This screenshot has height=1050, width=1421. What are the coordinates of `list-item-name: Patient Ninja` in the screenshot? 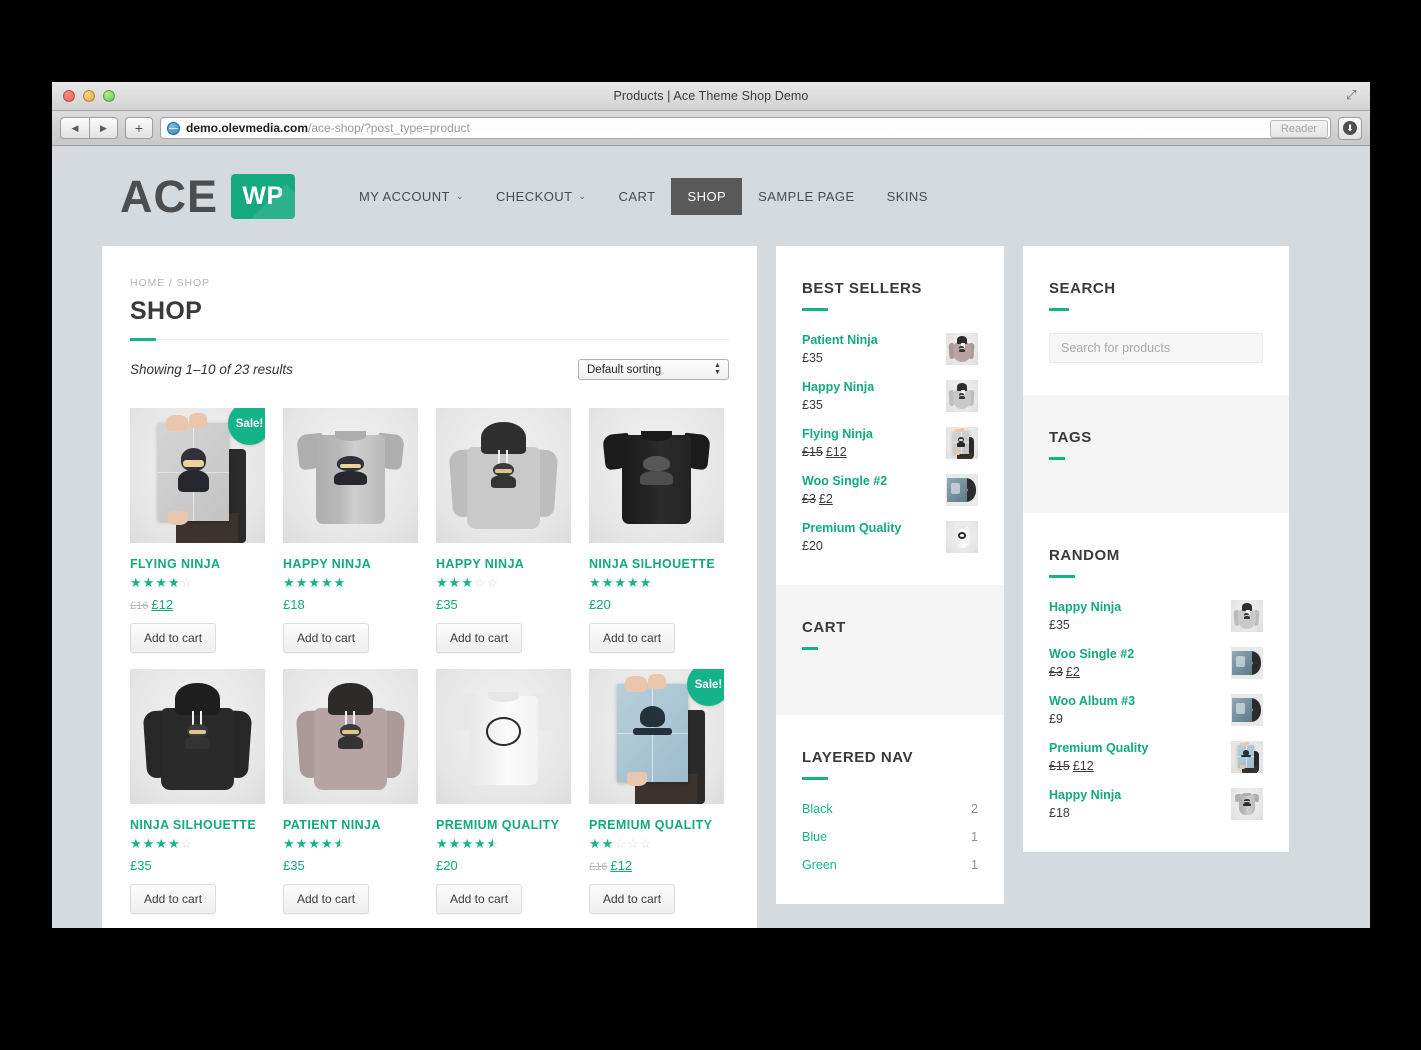 It's located at (870, 340).